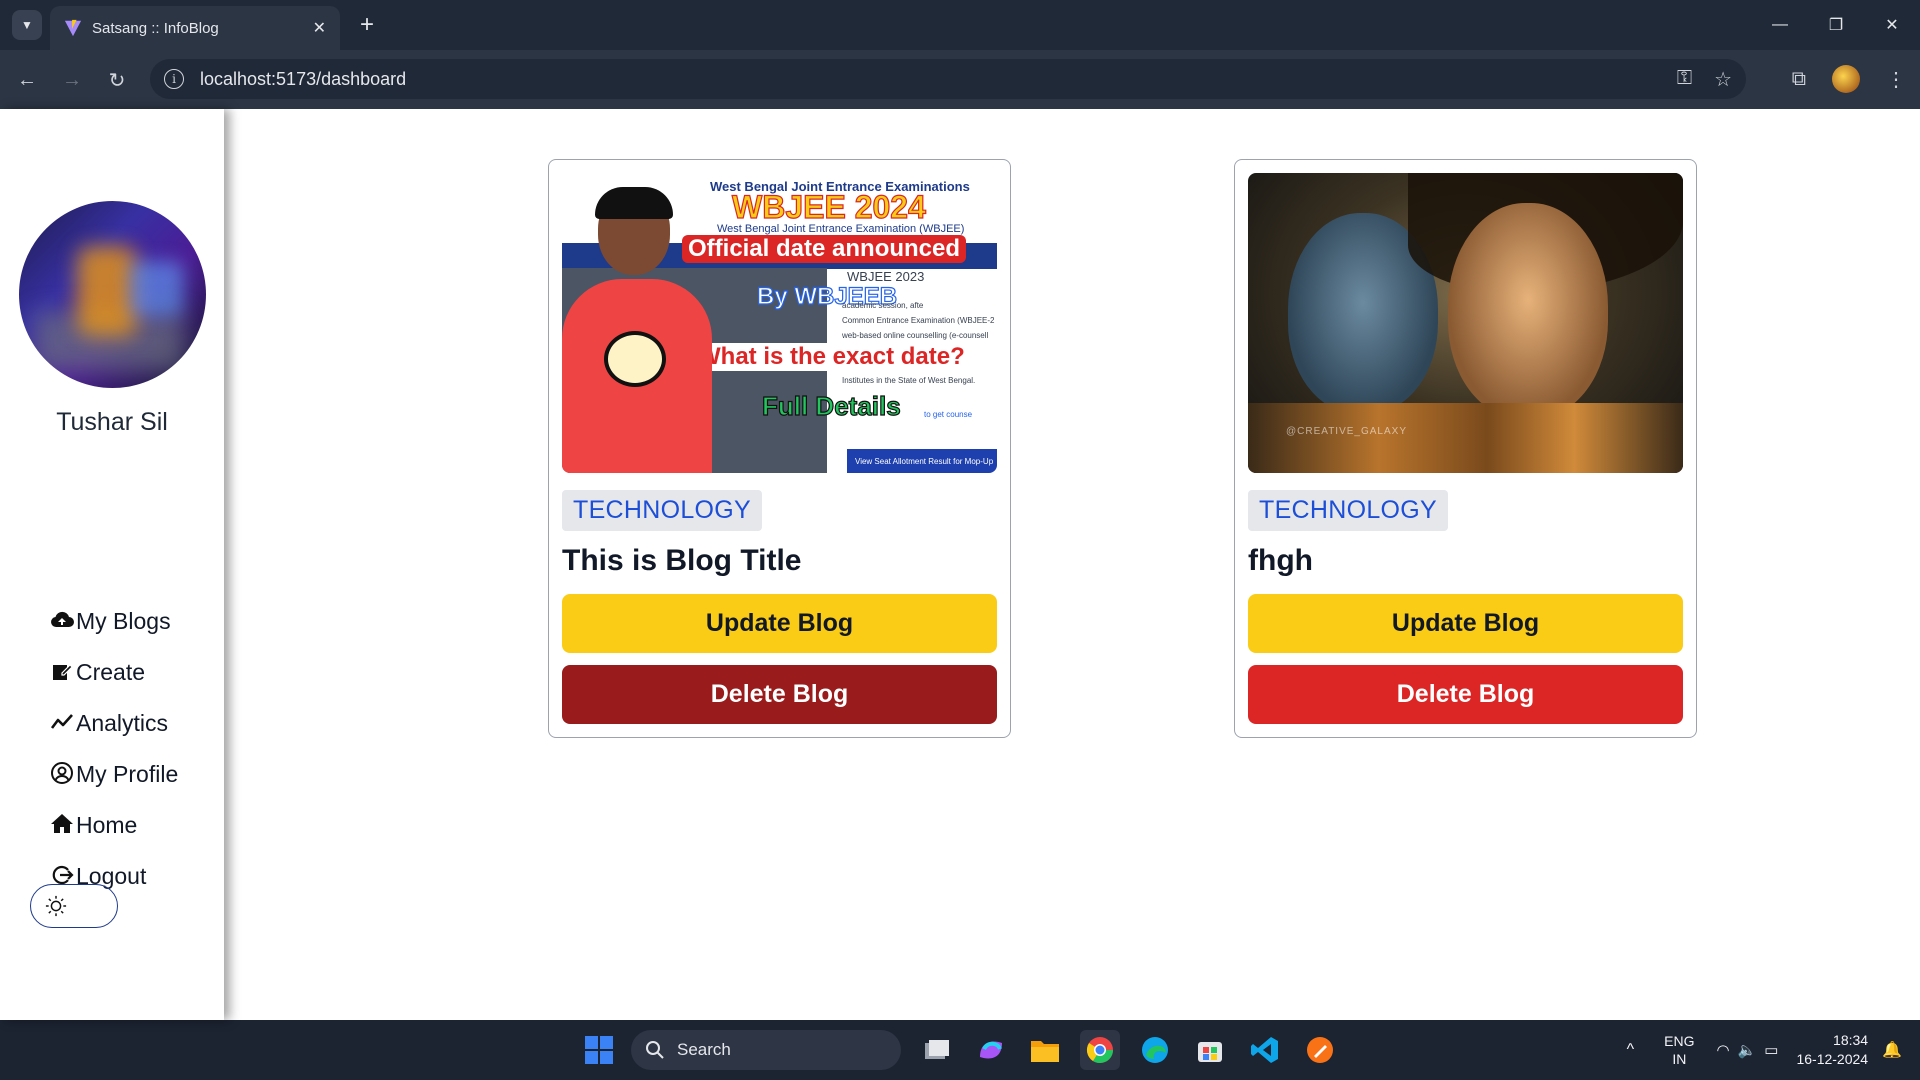 This screenshot has height=1080, width=1920. I want to click on thumbnail-text: View Seat Allotment Result for Mop-Up, so click(924, 461).